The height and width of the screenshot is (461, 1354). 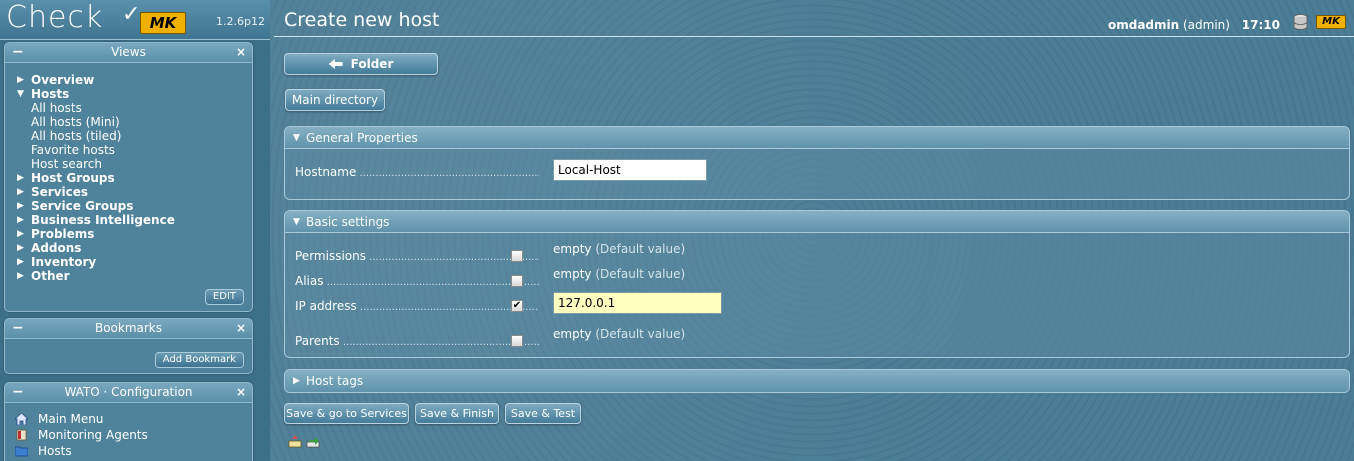 I want to click on hostname-label: Hostname, so click(x=417, y=172).